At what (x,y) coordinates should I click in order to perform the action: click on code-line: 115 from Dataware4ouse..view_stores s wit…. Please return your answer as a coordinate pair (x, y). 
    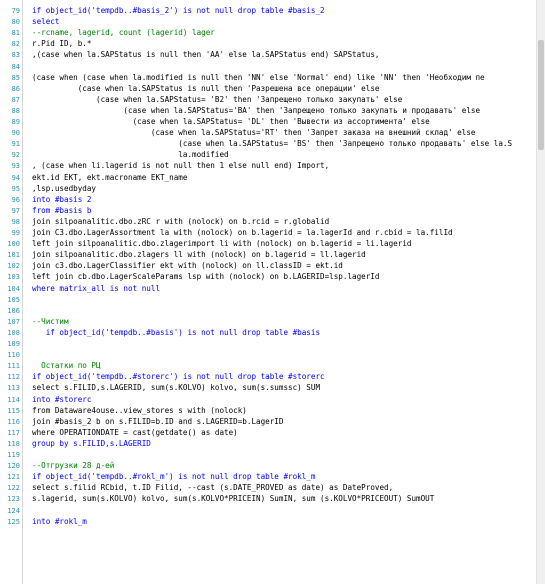
    Looking at the image, I should click on (272, 411).